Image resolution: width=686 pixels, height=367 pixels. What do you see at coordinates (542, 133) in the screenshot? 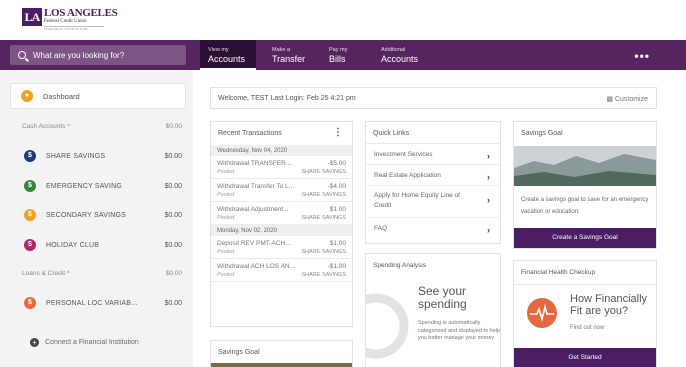
I see `savings-goal-title: Savings Goal` at bounding box center [542, 133].